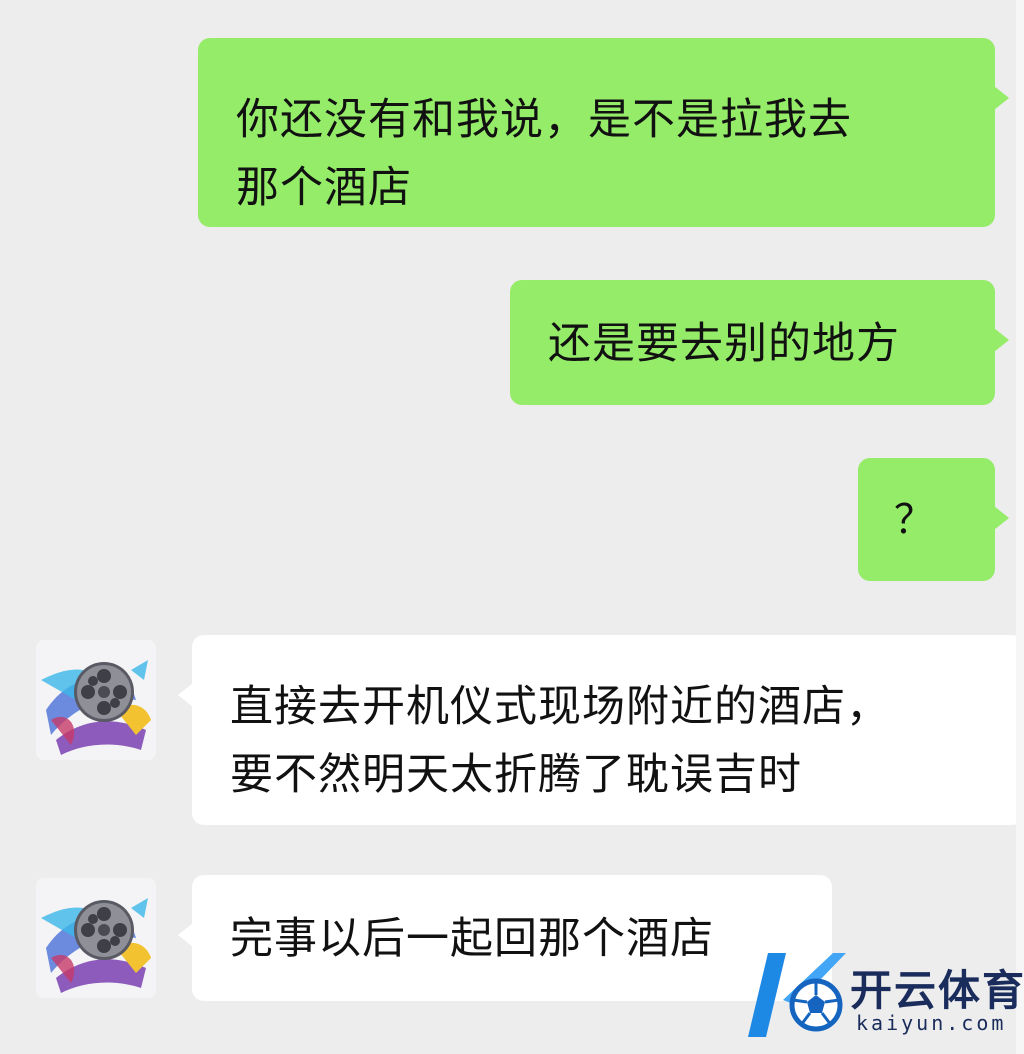  What do you see at coordinates (931, 1023) in the screenshot?
I see `watermark-url: kaiyun.com` at bounding box center [931, 1023].